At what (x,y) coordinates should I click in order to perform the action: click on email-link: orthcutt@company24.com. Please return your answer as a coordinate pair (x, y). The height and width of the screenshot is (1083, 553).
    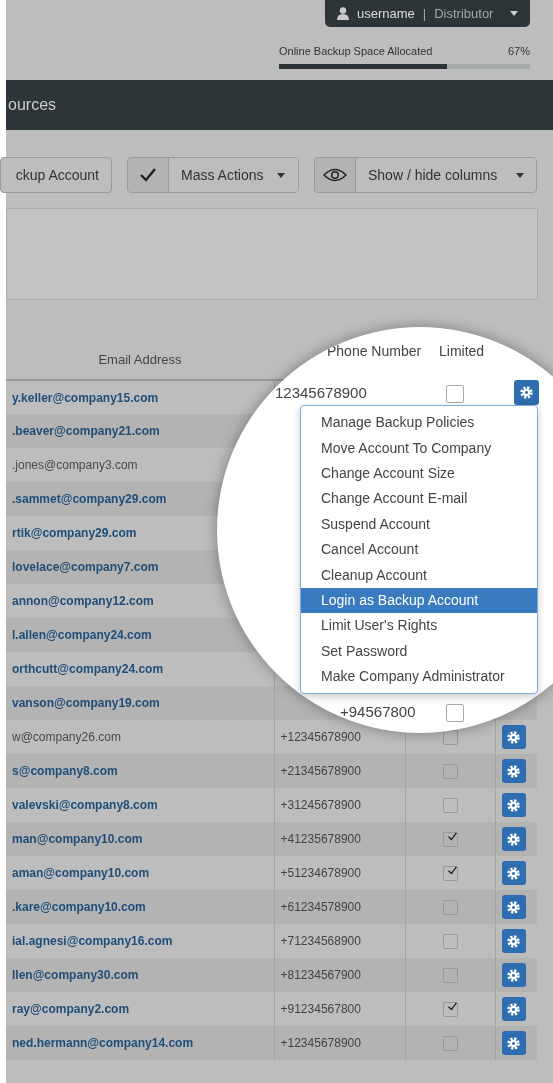
    Looking at the image, I should click on (88, 669).